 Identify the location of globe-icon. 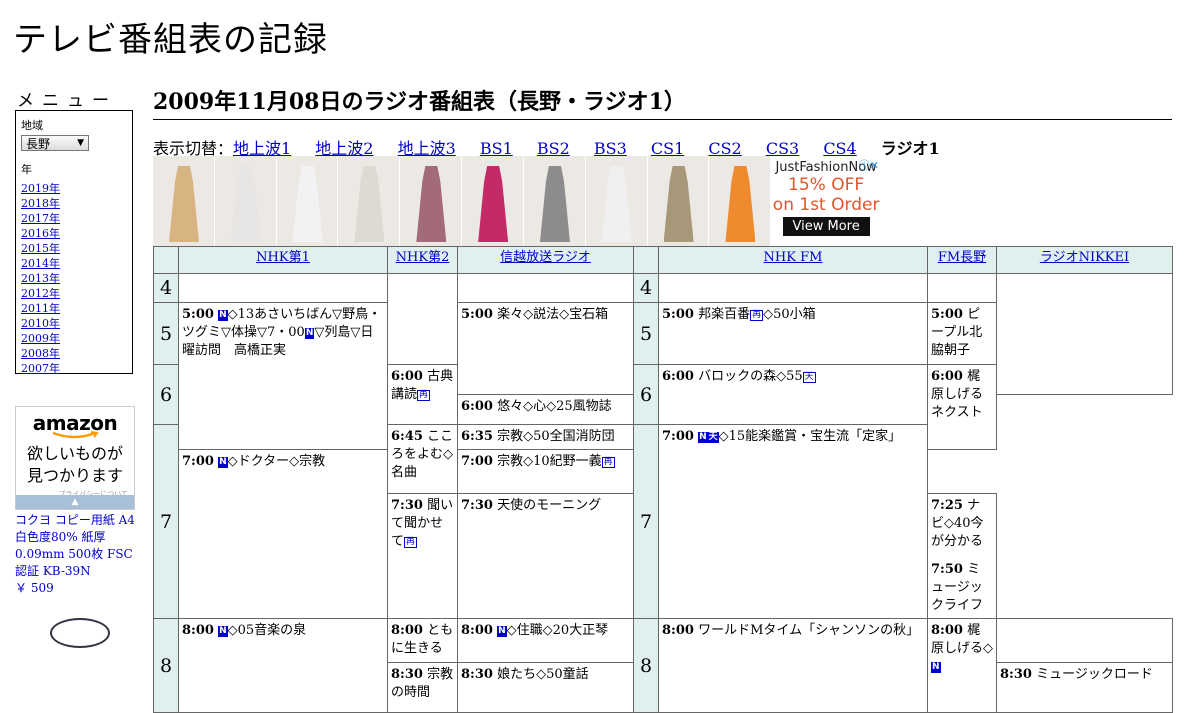
(80, 633).